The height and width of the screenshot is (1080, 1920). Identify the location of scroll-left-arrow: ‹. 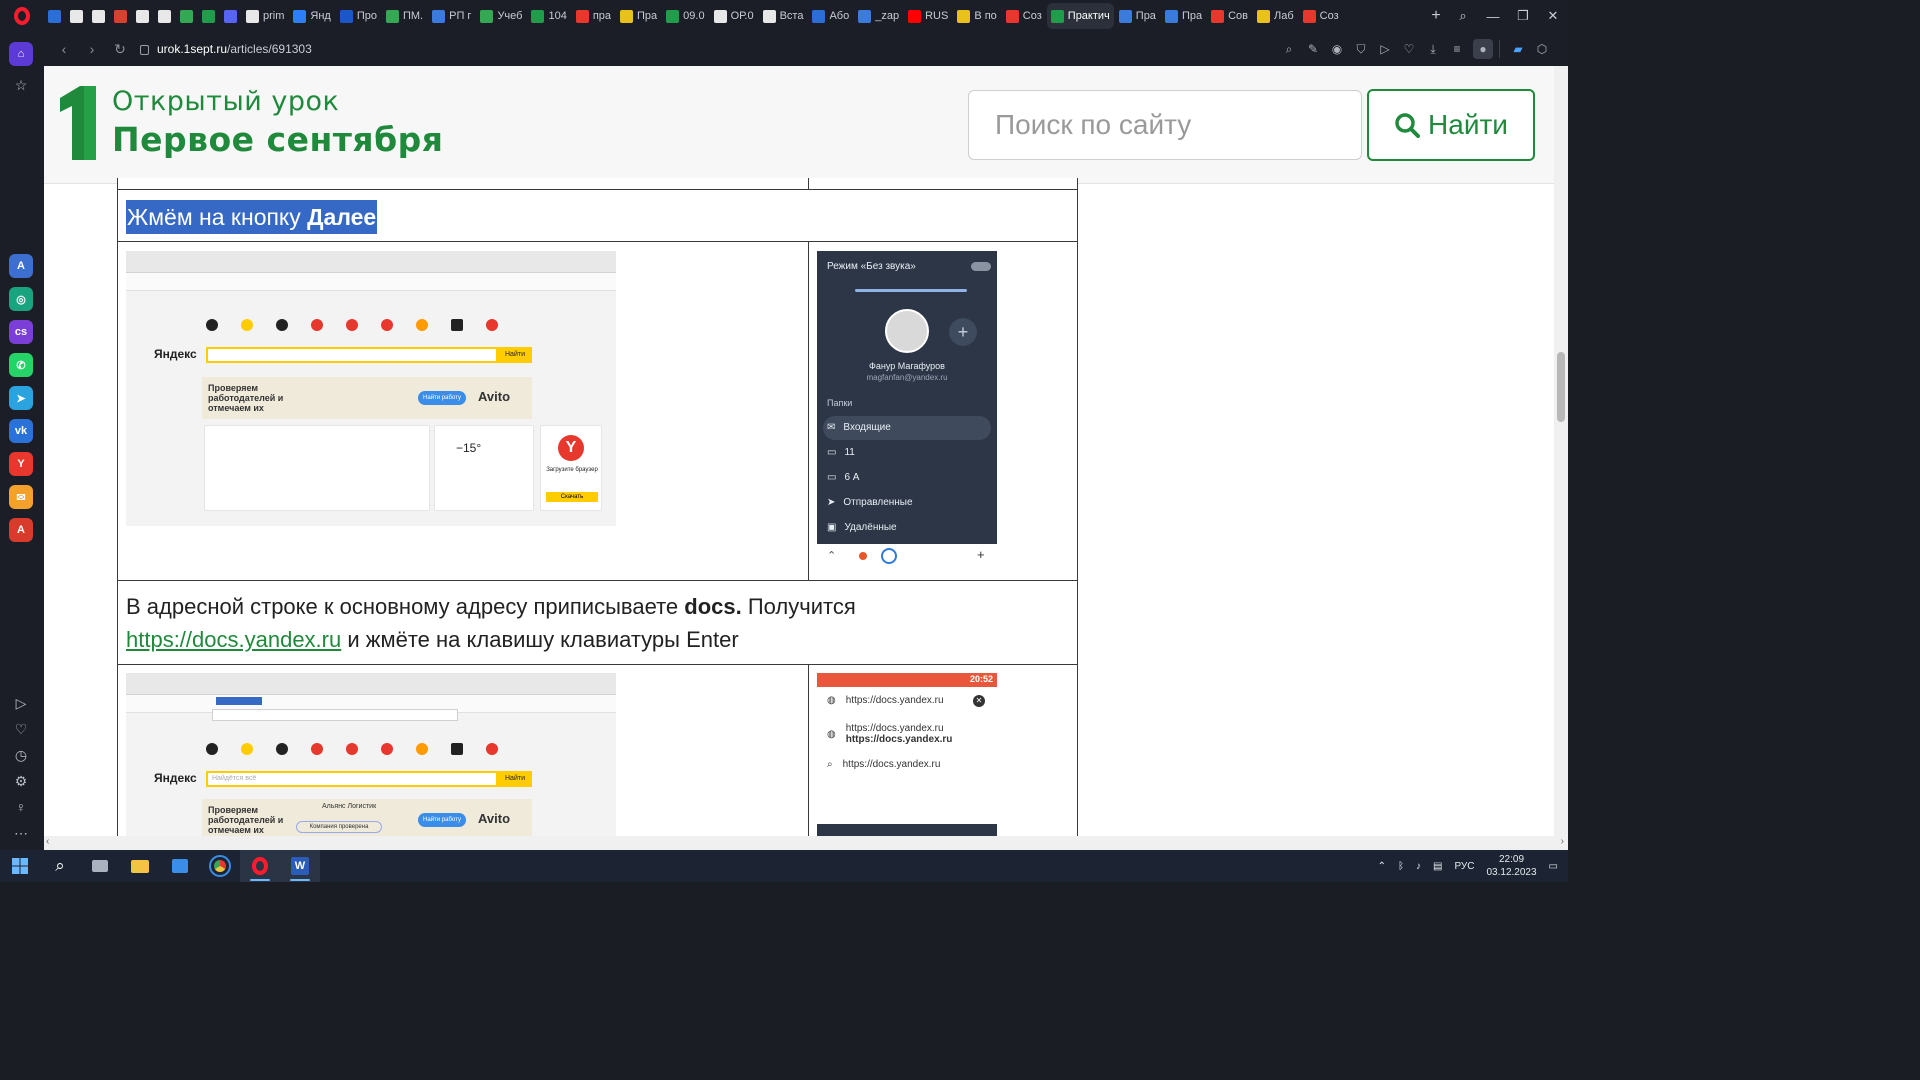
(47, 841).